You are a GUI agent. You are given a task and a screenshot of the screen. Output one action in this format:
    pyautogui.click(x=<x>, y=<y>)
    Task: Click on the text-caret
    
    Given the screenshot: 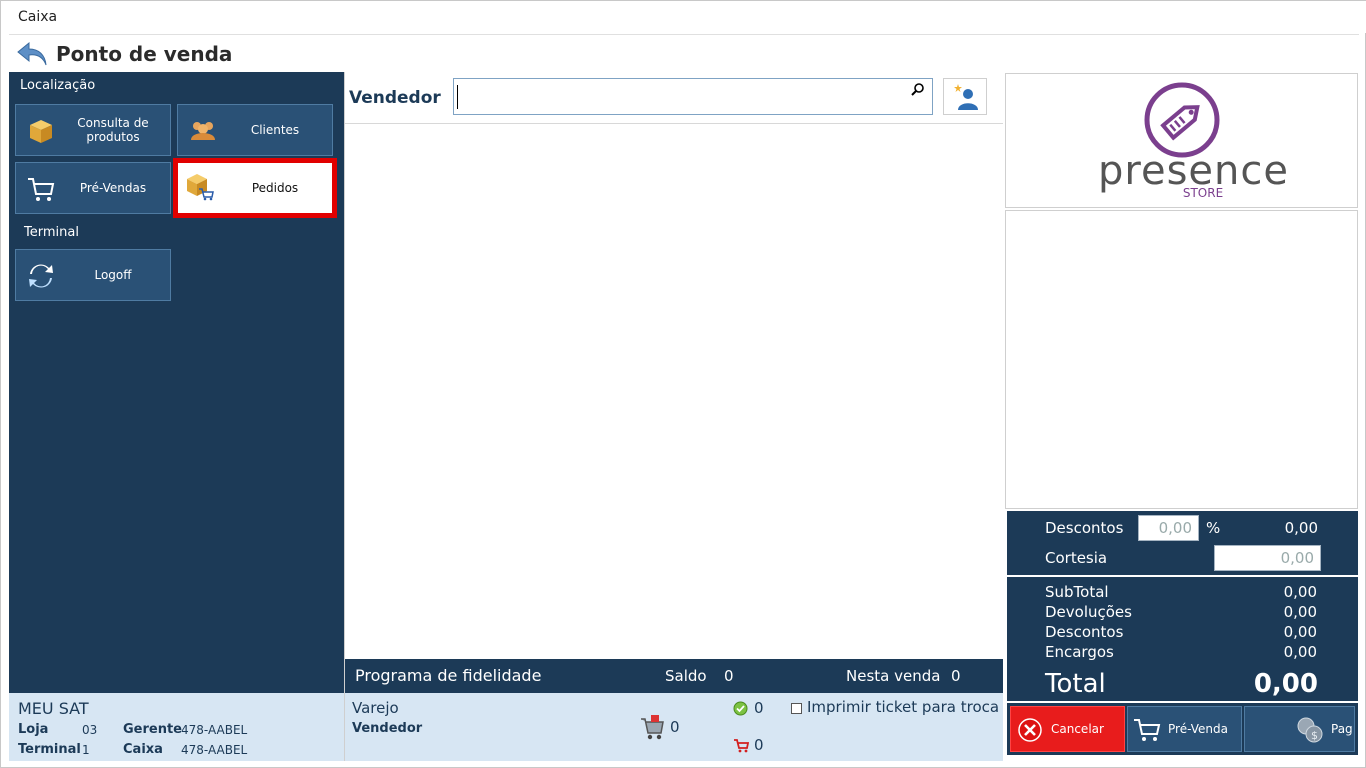 What is the action you would take?
    pyautogui.click(x=457, y=97)
    